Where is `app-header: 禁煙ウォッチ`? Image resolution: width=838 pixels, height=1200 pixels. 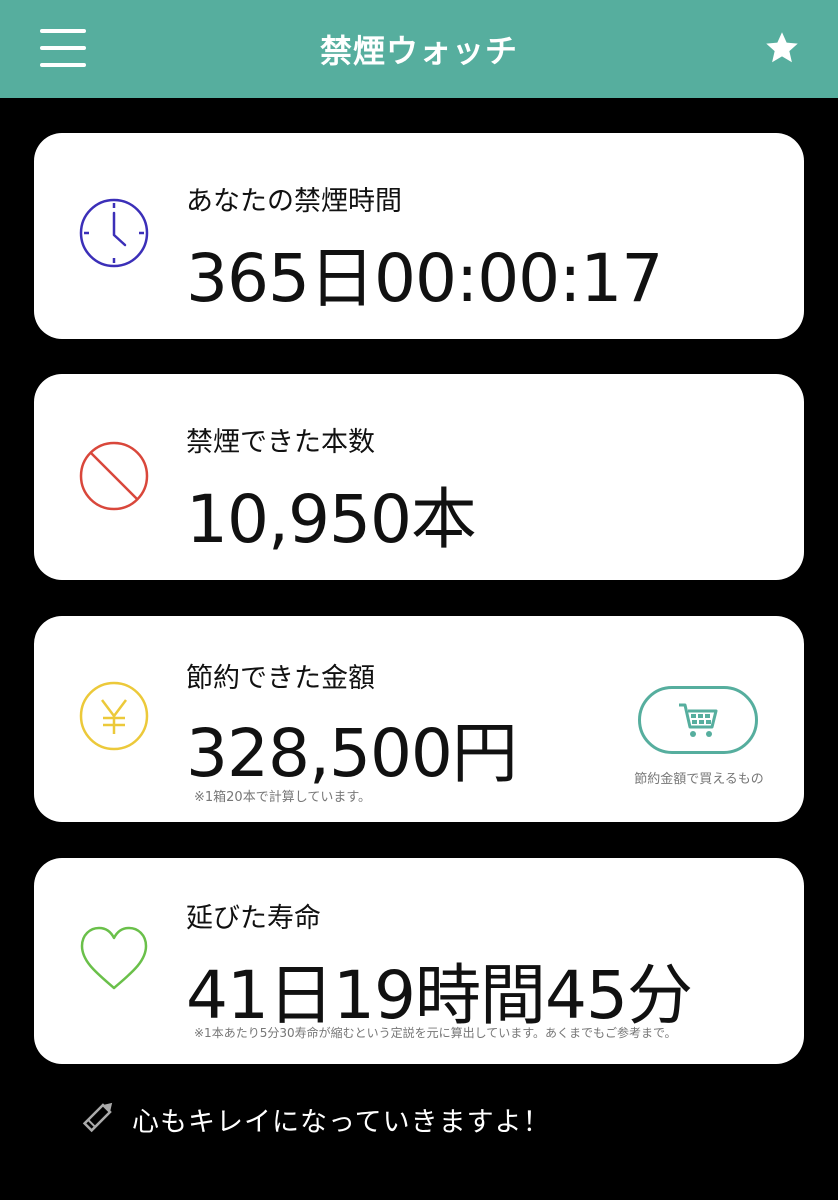 app-header: 禁煙ウォッチ is located at coordinates (419, 49).